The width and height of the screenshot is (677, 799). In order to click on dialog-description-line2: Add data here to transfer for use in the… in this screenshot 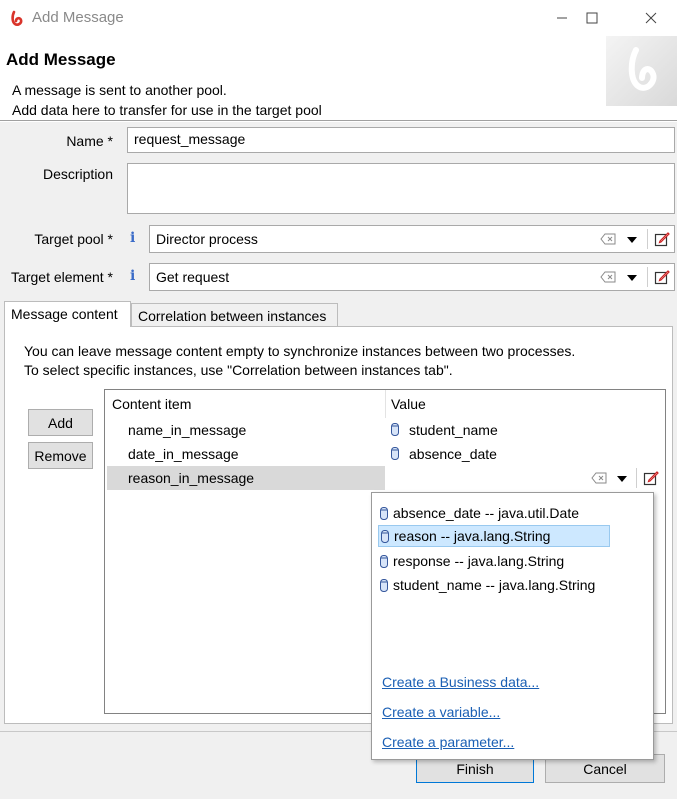, I will do `click(167, 110)`.